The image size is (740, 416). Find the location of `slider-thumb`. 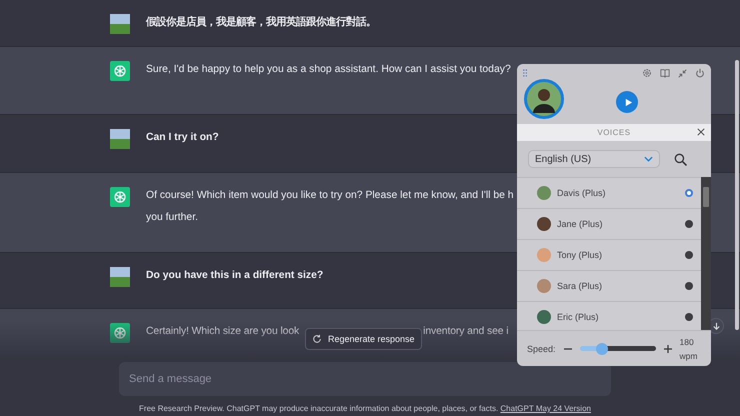

slider-thumb is located at coordinates (602, 348).